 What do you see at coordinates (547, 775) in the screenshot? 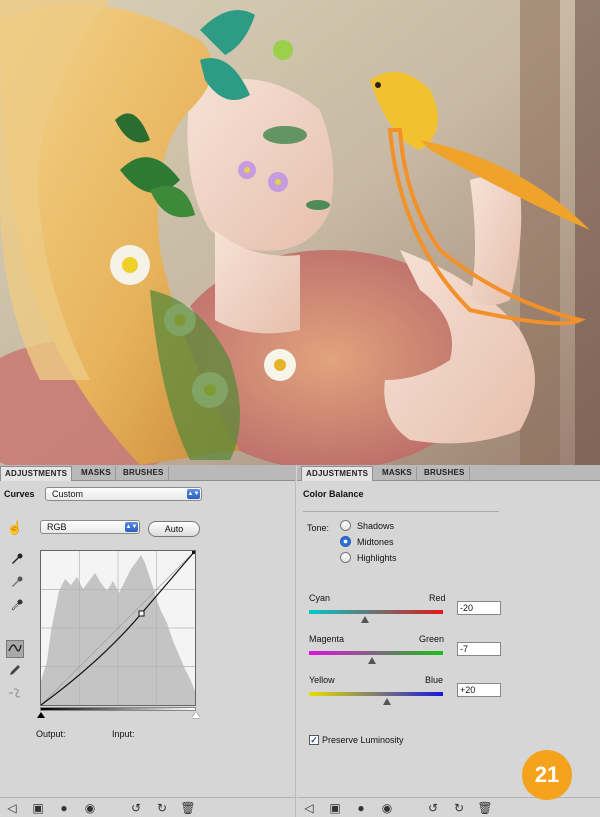
I see `step-number-badge: 21` at bounding box center [547, 775].